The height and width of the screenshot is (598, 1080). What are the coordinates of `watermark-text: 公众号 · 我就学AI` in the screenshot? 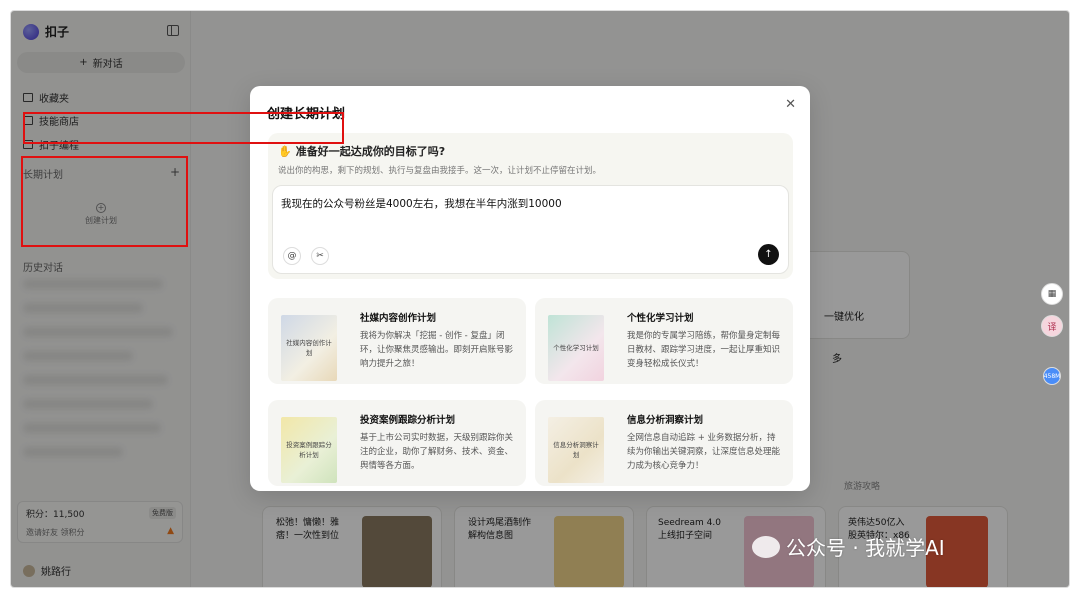 It's located at (865, 548).